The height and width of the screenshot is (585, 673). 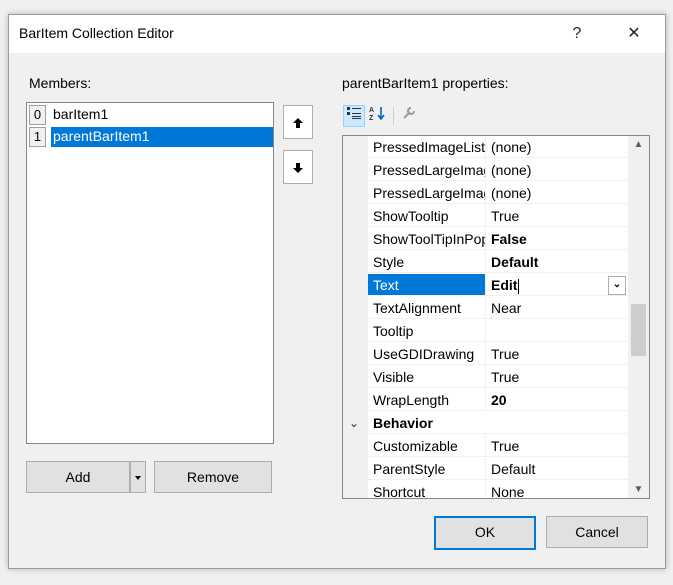 I want to click on title-bar: BarItem Collection Editor ? ✕, so click(x=337, y=34).